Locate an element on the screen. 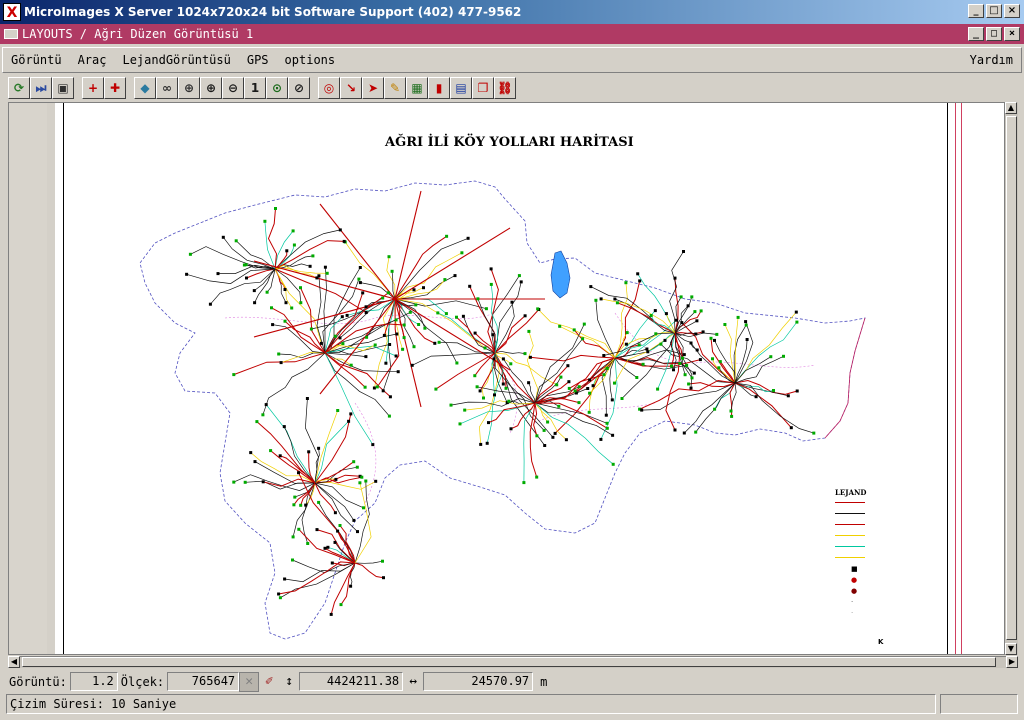 The image size is (1024, 720). toolbar-button-diamond: ◆ is located at coordinates (145, 88).